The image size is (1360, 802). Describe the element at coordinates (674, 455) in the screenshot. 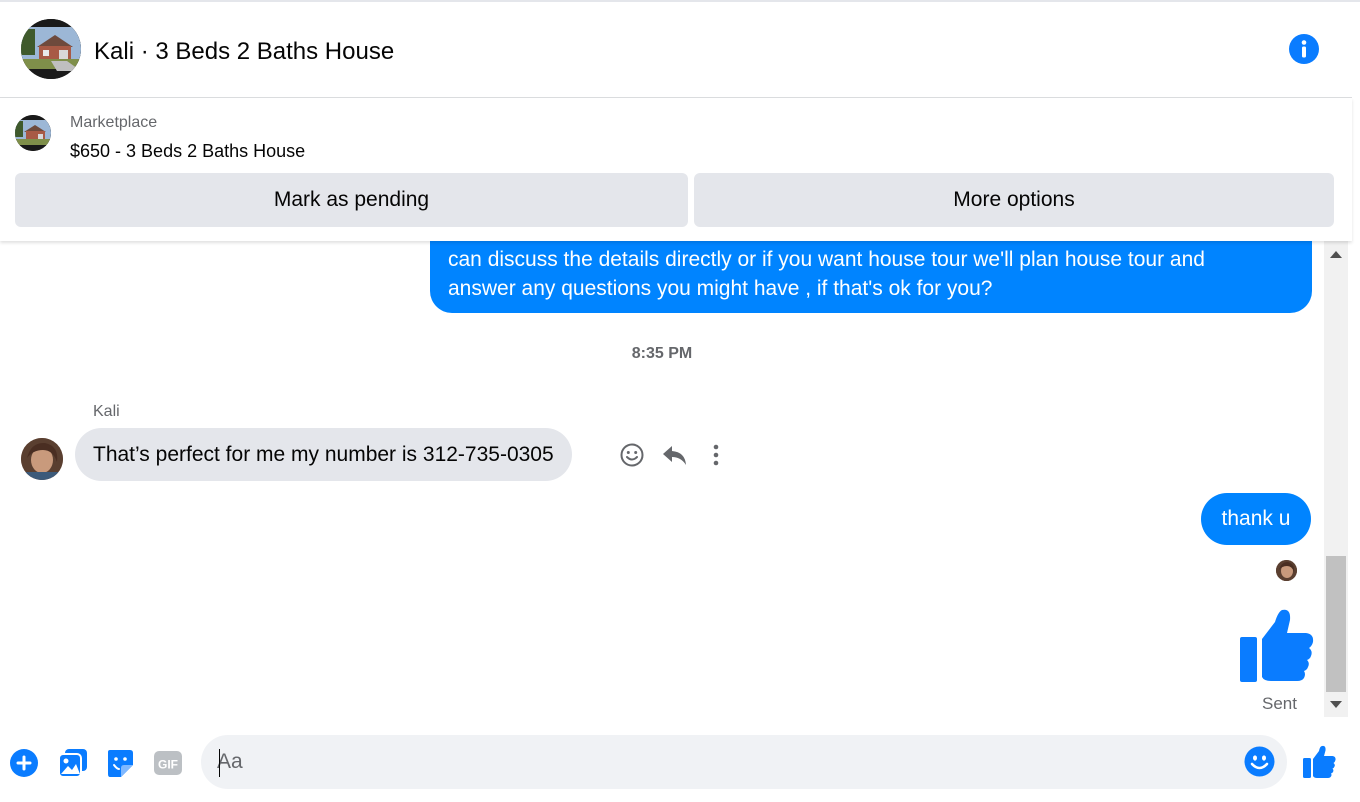

I see `reply-icon` at that location.